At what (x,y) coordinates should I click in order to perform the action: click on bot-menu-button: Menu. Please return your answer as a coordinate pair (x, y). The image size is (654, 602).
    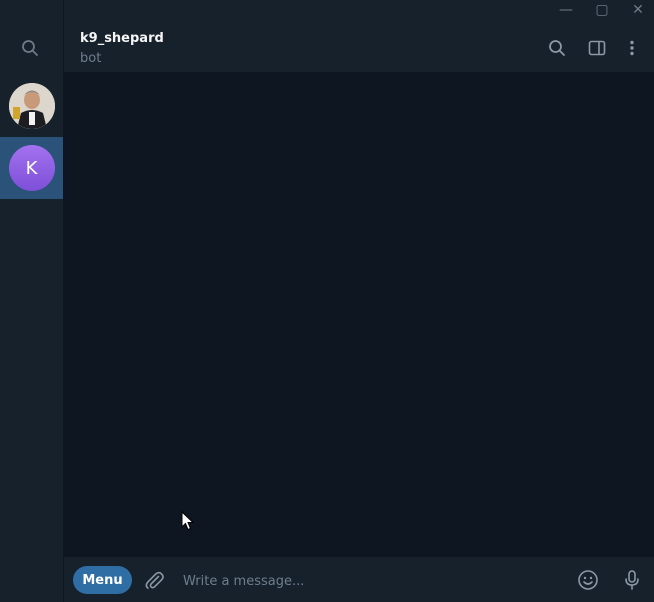
    Looking at the image, I should click on (102, 580).